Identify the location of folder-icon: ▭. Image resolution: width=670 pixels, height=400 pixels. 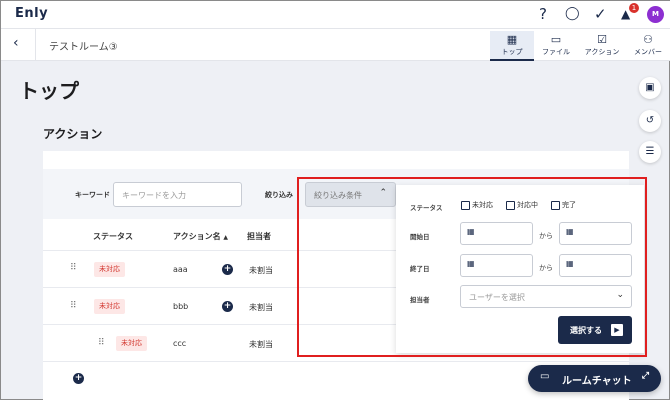
(556, 39).